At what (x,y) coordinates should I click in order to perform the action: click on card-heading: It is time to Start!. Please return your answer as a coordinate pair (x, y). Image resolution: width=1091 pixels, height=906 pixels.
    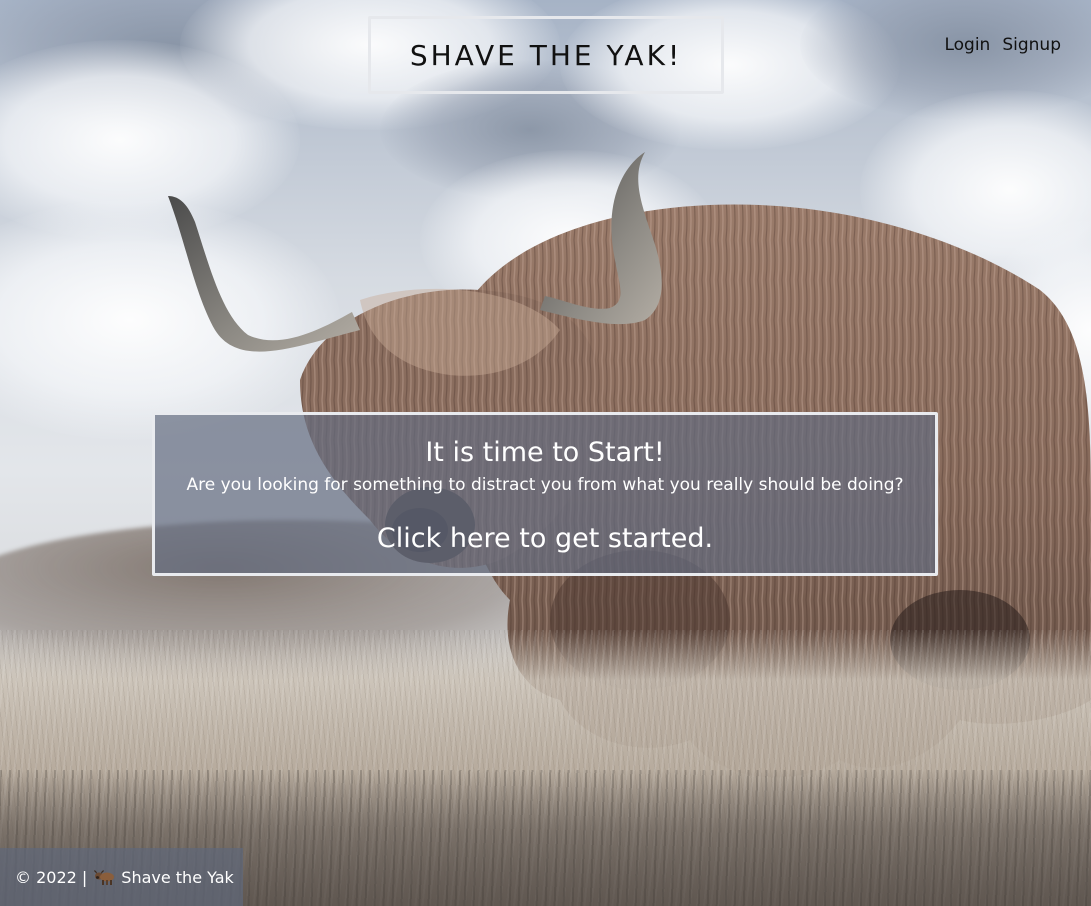
    Looking at the image, I should click on (545, 452).